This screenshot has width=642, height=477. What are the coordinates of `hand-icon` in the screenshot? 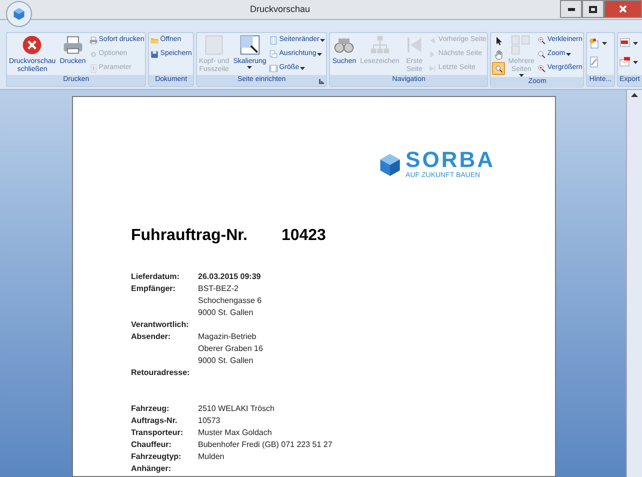 It's located at (499, 55).